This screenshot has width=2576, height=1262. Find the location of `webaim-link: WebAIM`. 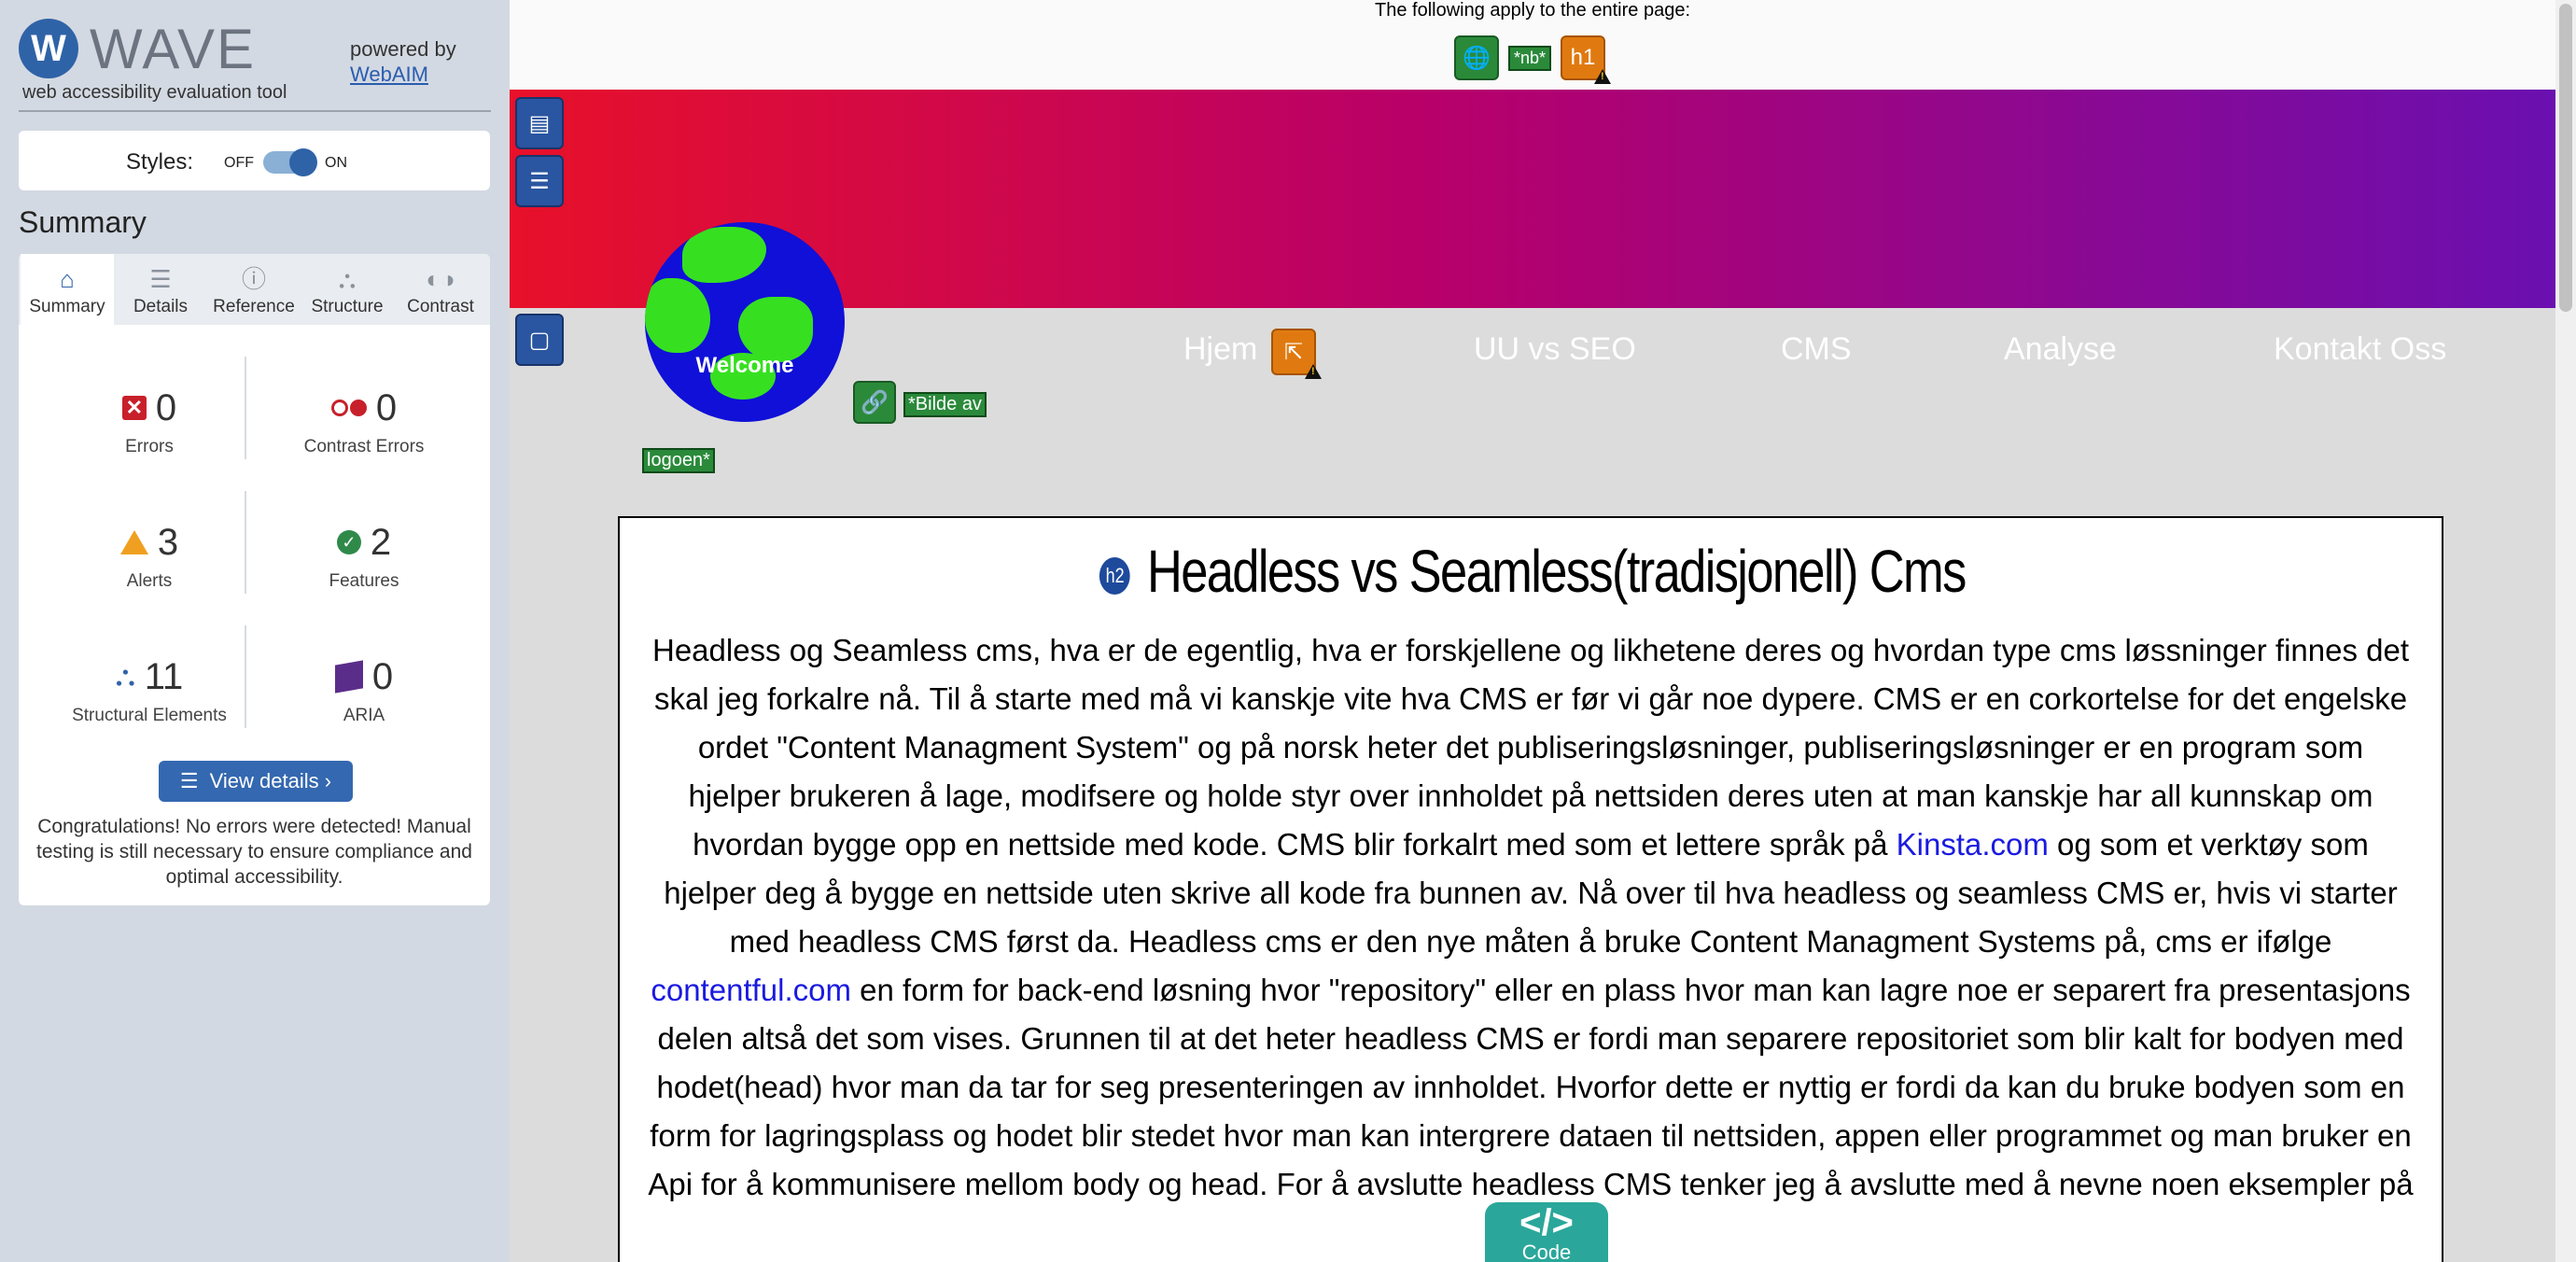

webaim-link: WebAIM is located at coordinates (389, 75).